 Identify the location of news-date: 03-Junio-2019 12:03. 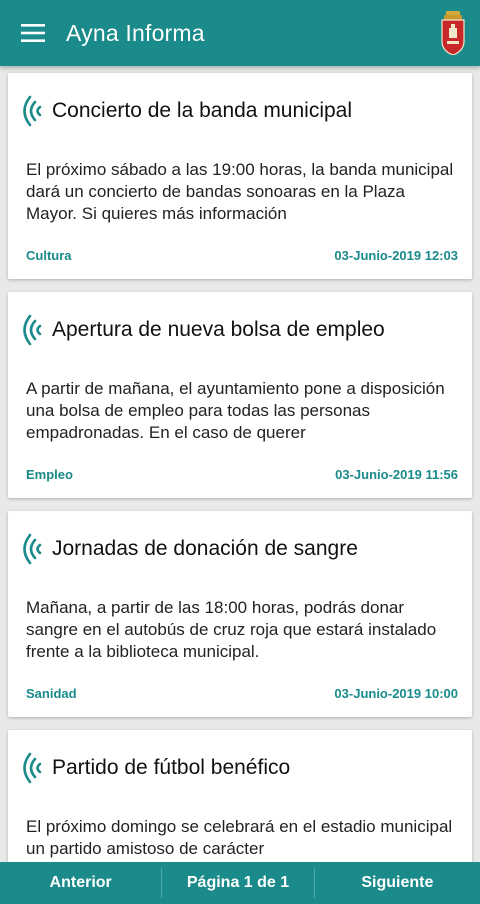
(396, 255).